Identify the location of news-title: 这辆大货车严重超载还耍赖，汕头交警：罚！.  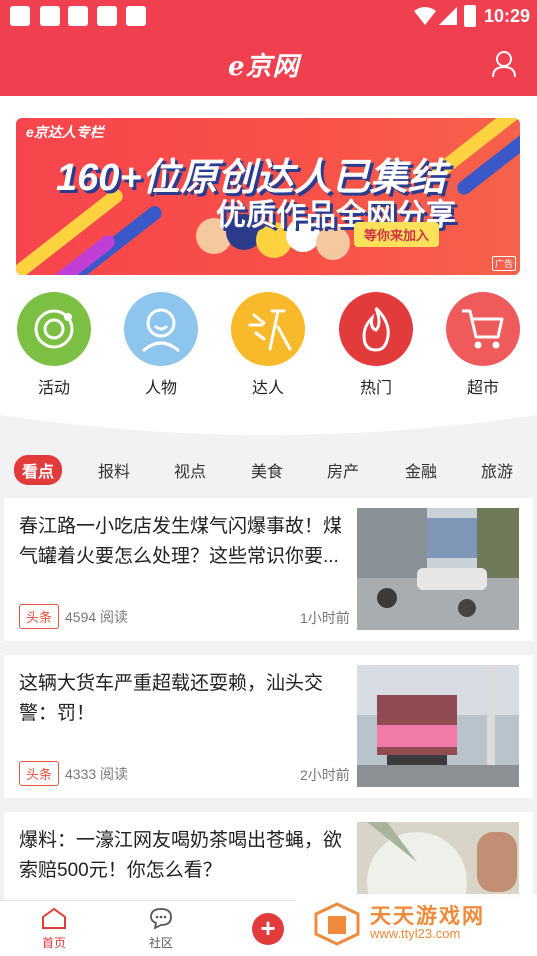
(171, 698).